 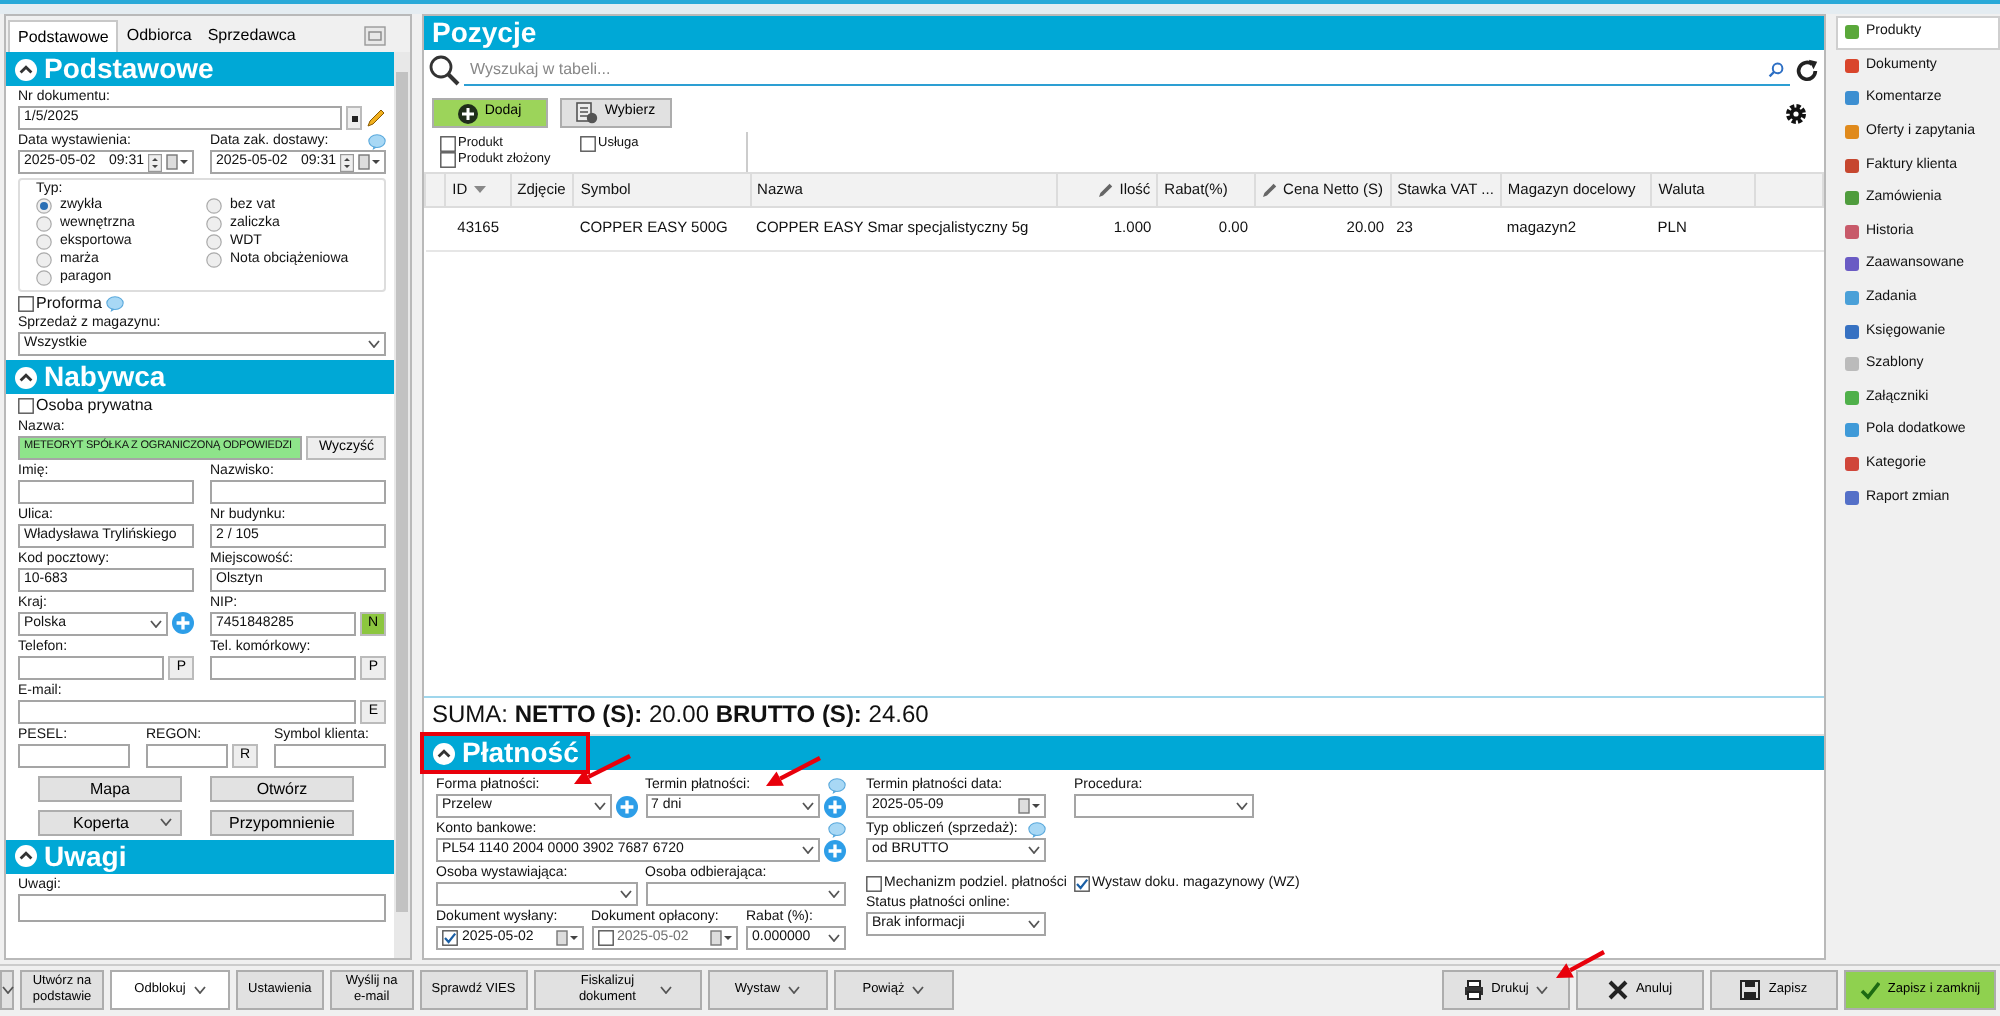 What do you see at coordinates (110, 788) in the screenshot?
I see `button: Mapa` at bounding box center [110, 788].